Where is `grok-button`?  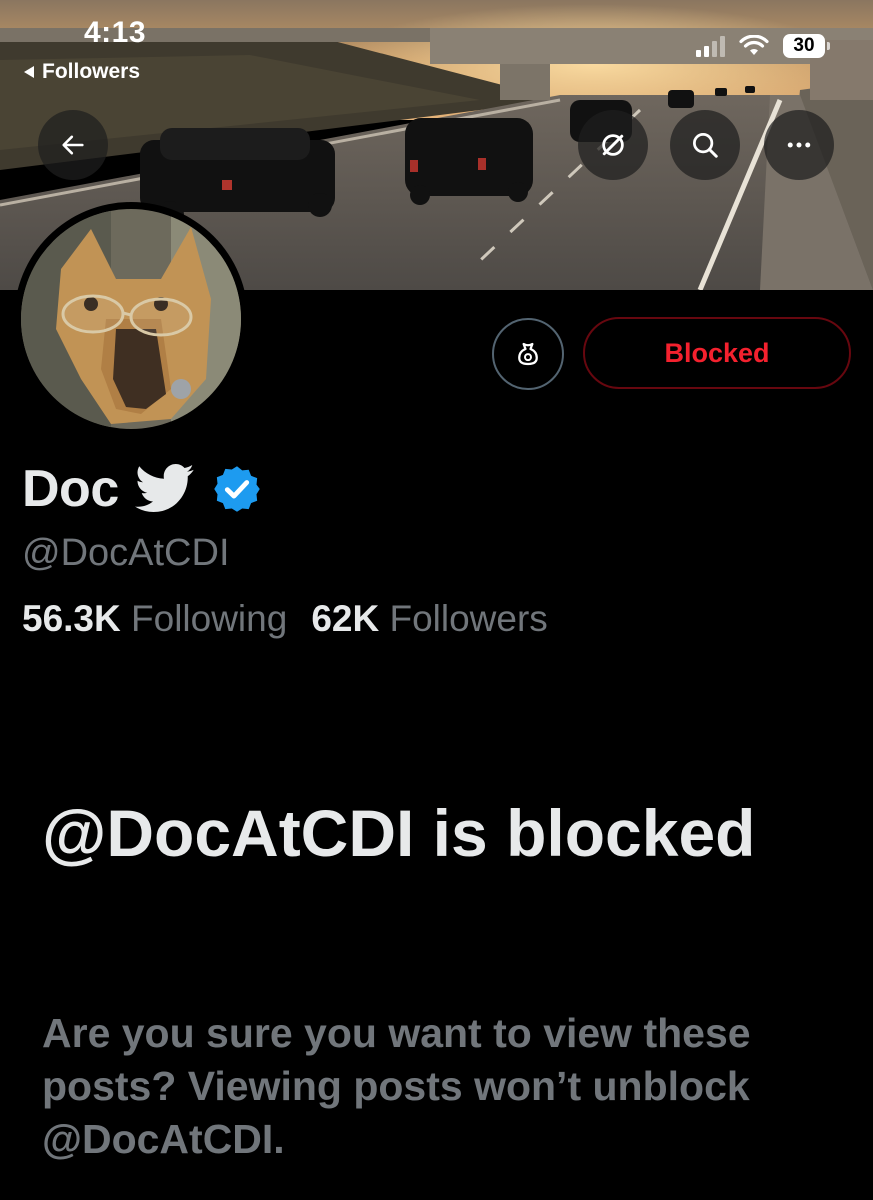
grok-button is located at coordinates (613, 145).